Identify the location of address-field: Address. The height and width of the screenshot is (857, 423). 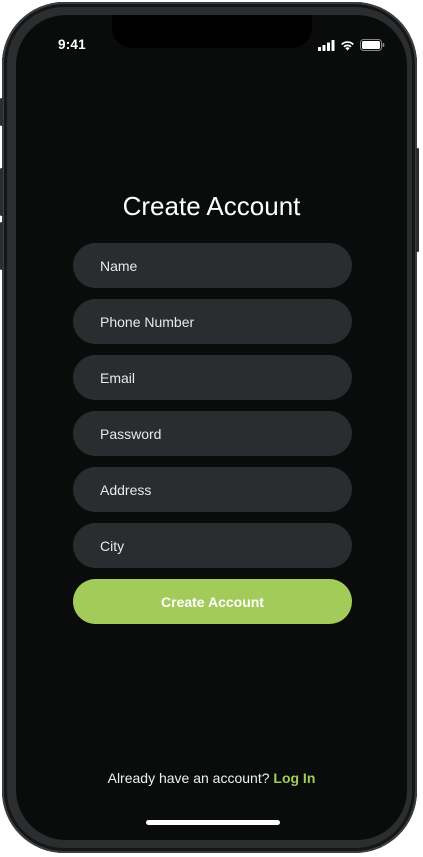
(212, 489).